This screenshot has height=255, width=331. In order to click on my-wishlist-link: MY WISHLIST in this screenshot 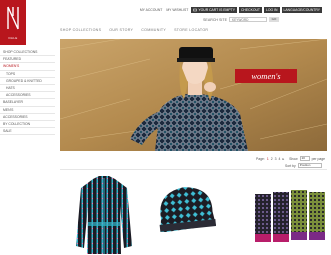, I will do `click(177, 10)`.